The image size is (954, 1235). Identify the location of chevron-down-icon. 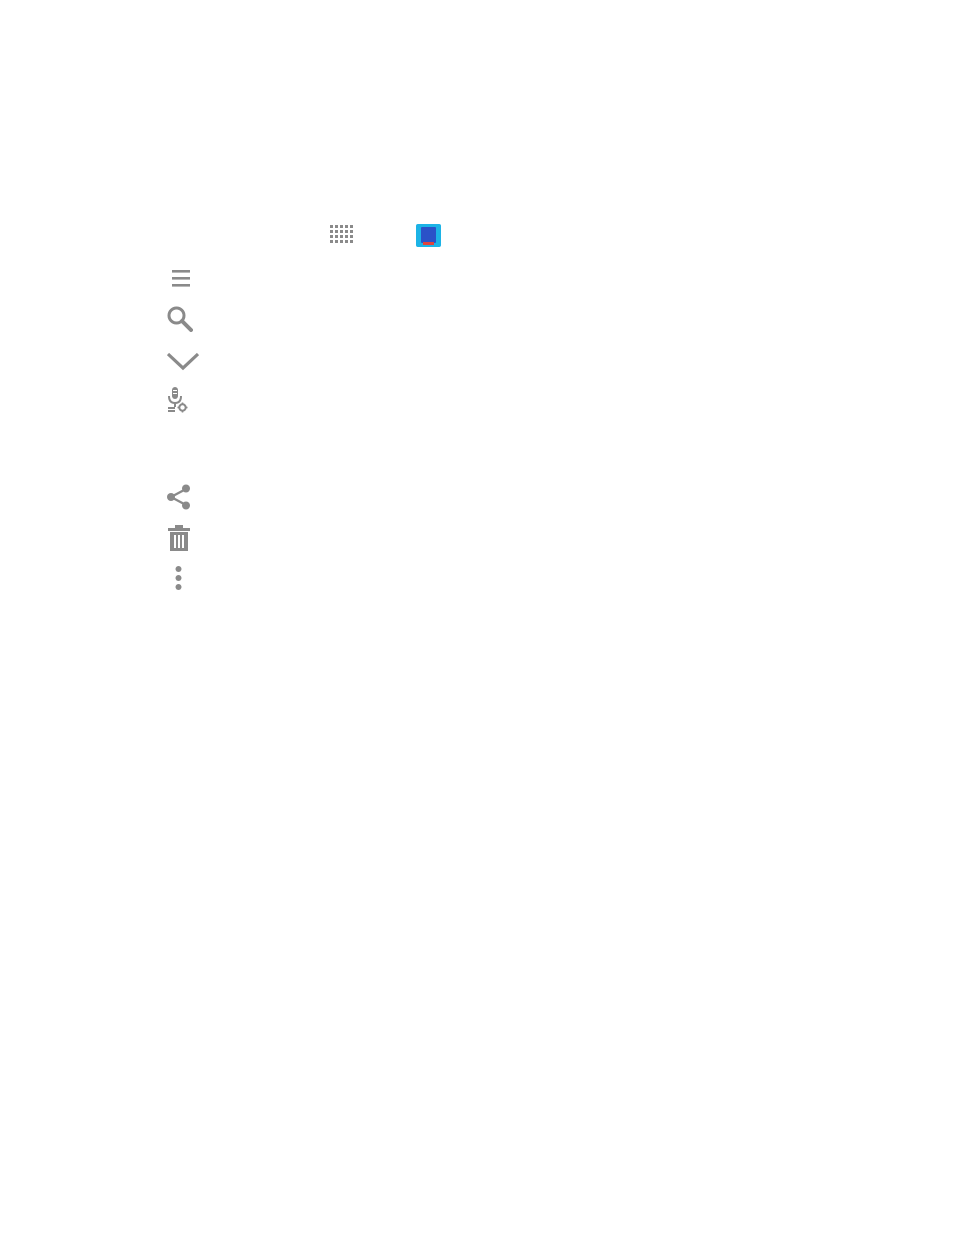
(183, 361).